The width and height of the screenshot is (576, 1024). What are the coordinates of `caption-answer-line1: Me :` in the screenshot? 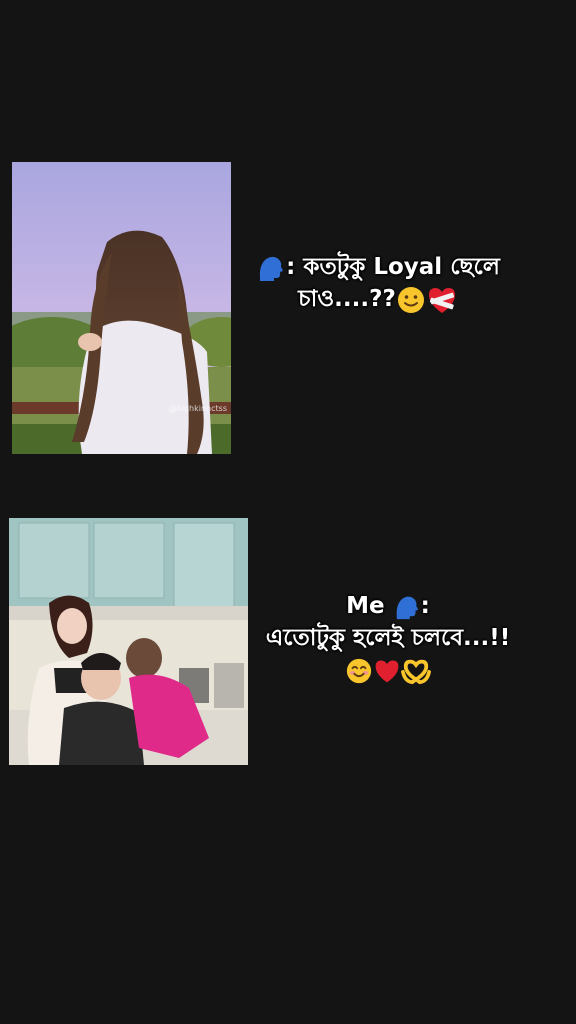 It's located at (388, 606).